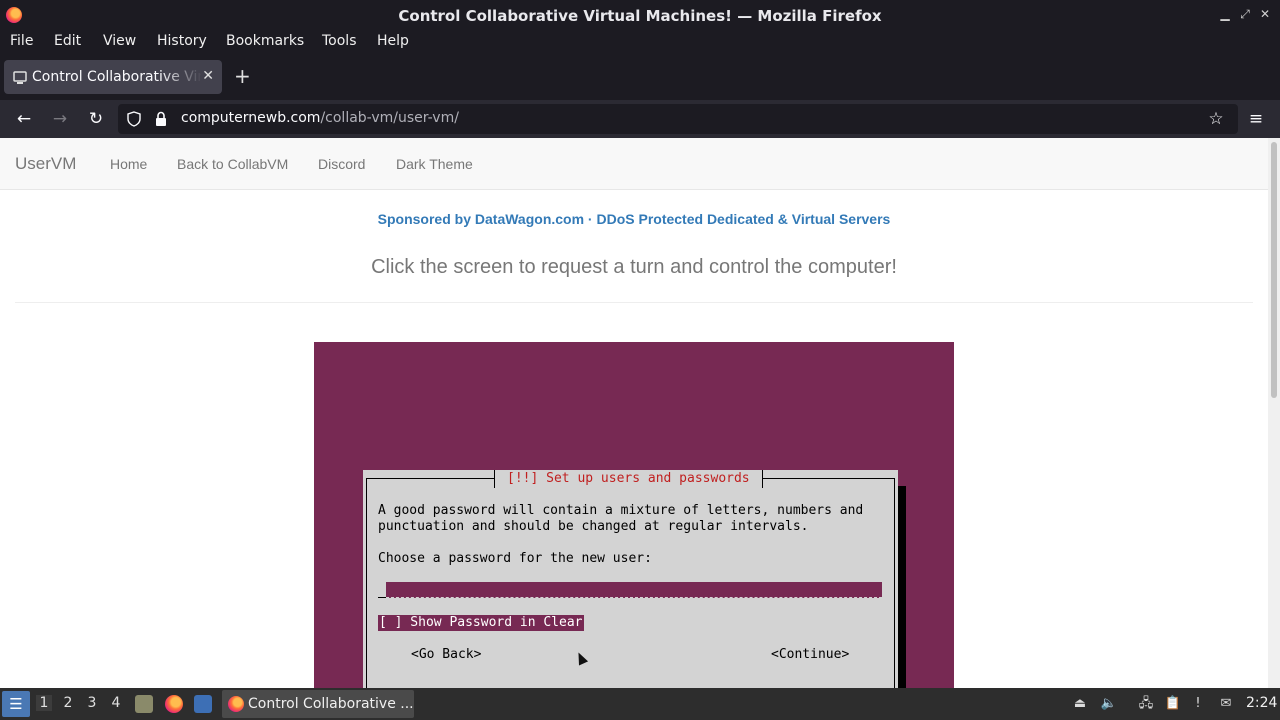 This screenshot has width=1280, height=720. What do you see at coordinates (203, 704) in the screenshot?
I see `desktop-icon` at bounding box center [203, 704].